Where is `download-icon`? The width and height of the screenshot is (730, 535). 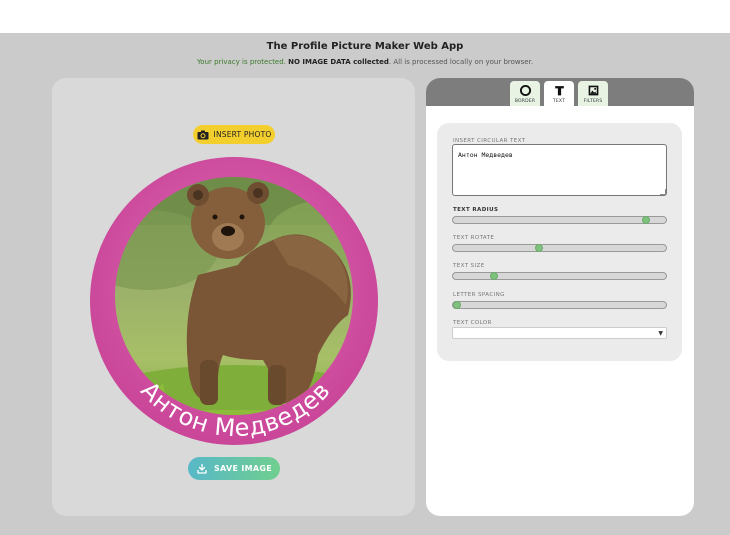
download-icon is located at coordinates (202, 468).